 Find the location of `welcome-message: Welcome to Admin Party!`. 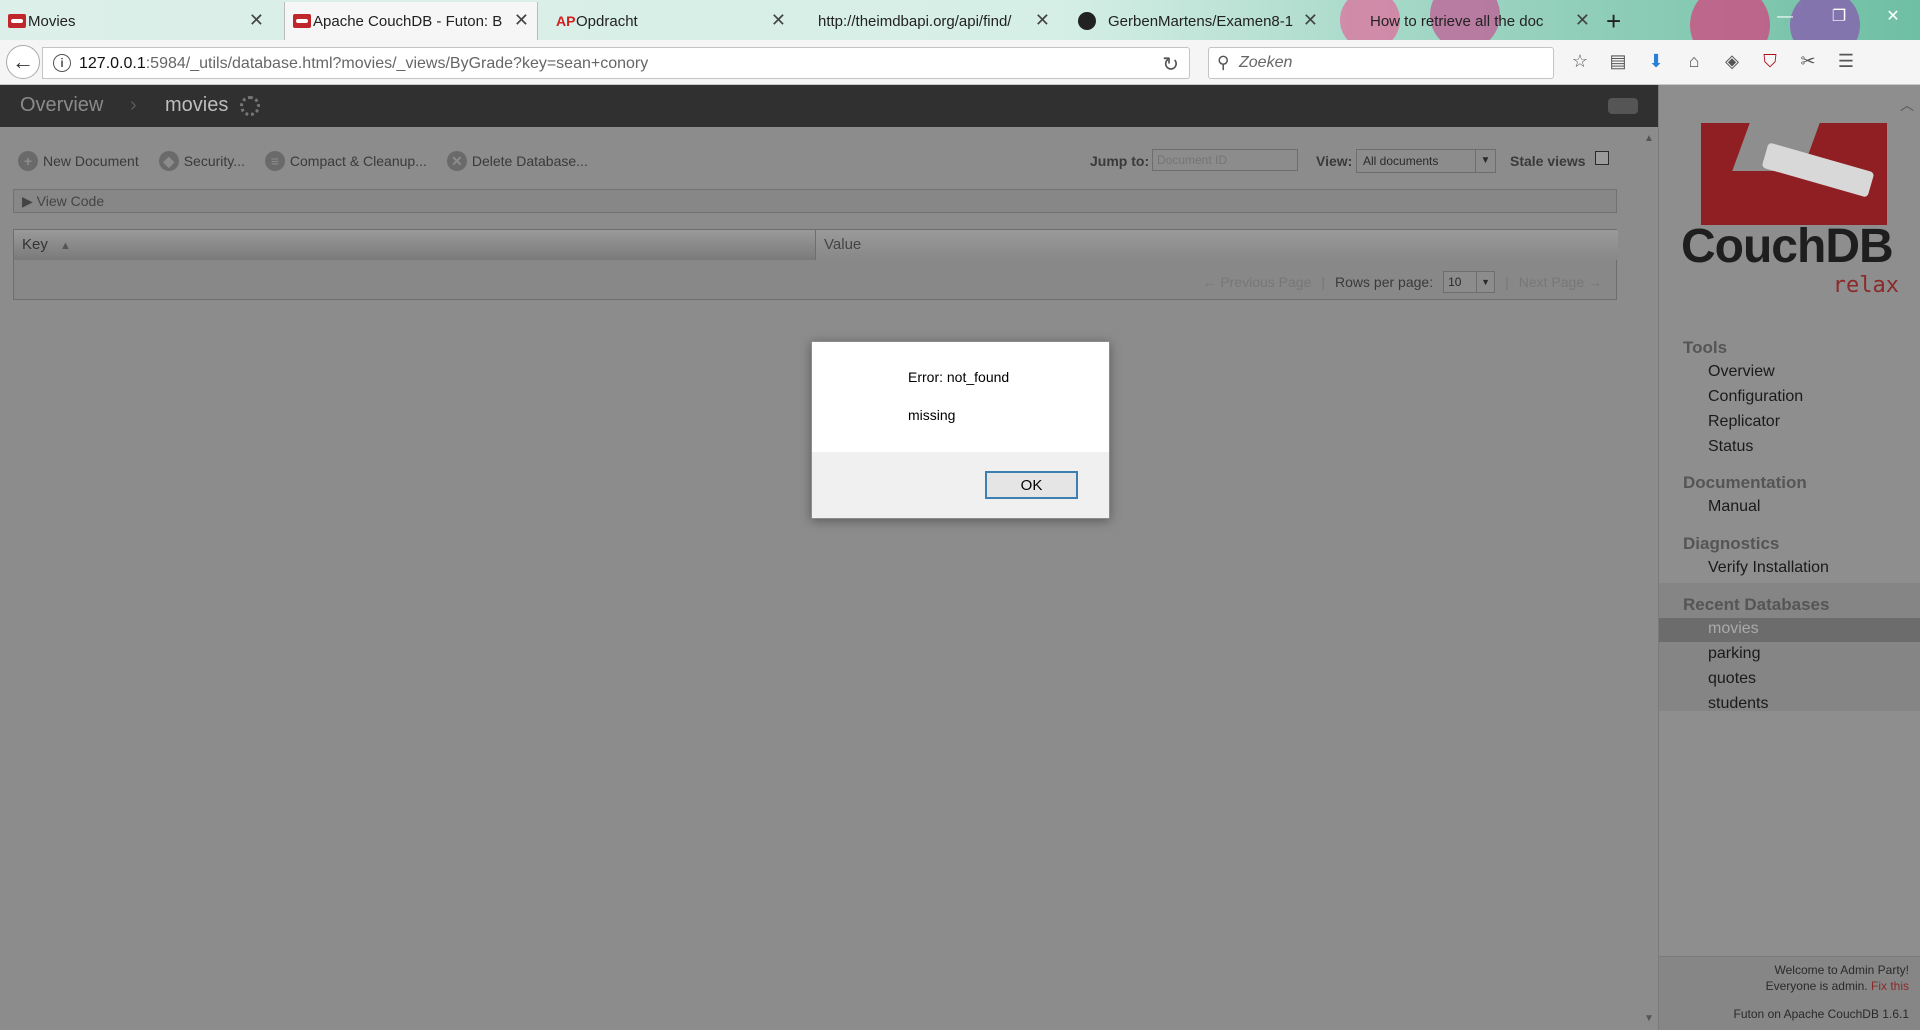

welcome-message: Welcome to Admin Party! is located at coordinates (1842, 970).